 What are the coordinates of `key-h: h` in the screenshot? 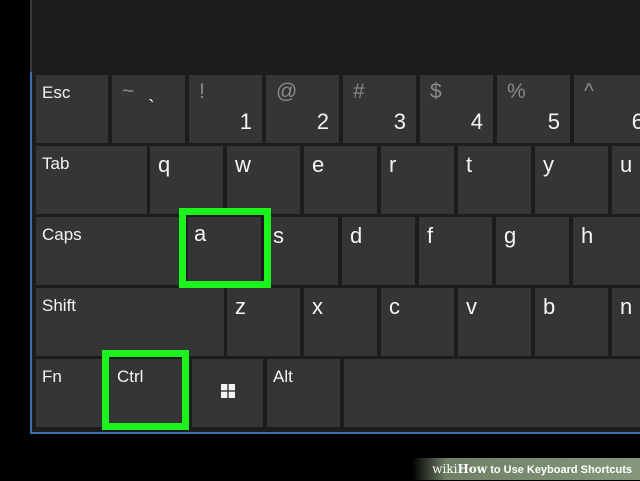 It's located at (606, 251).